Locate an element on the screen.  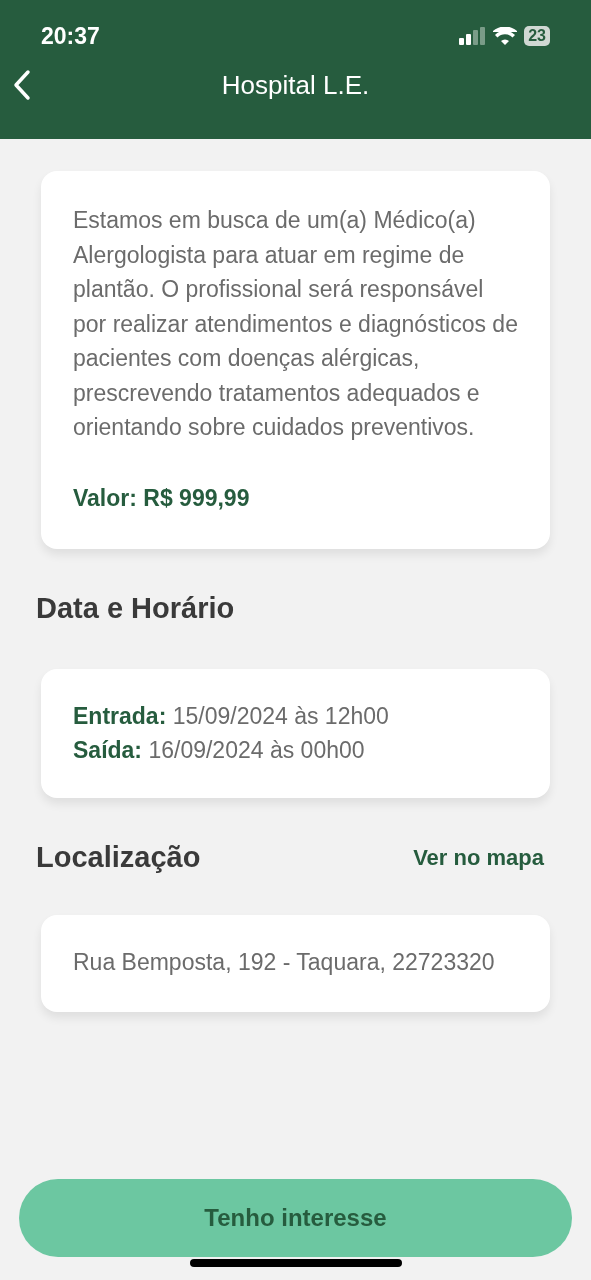
schedule-row-text: Saída: 16/09/2024 às 00h00 is located at coordinates (219, 750).